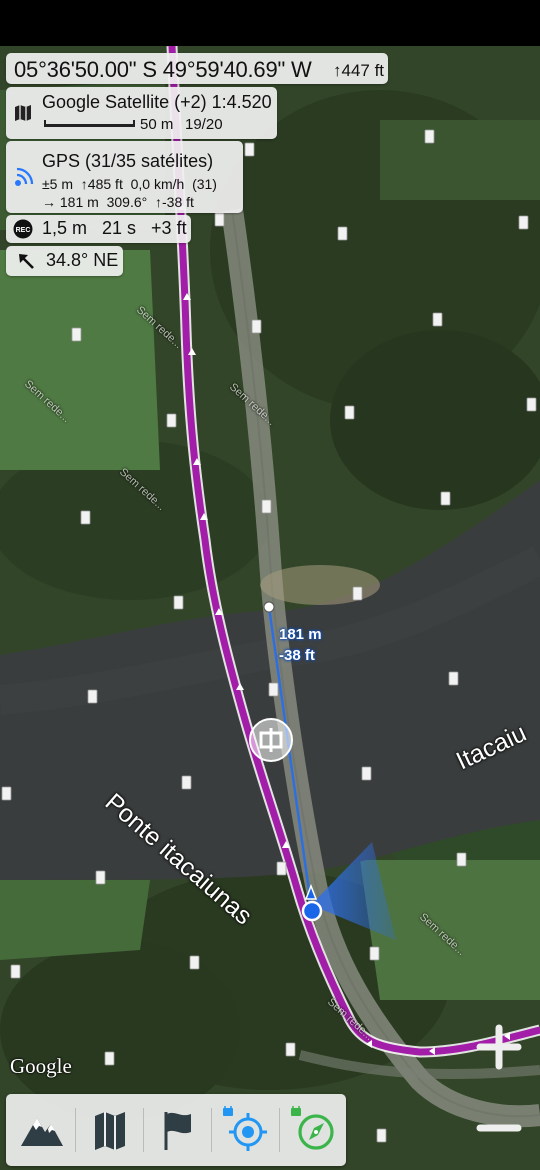 This screenshot has width=540, height=1170. I want to click on map-layer-title: Google Satellite (+2) 1:4.520, so click(157, 102).